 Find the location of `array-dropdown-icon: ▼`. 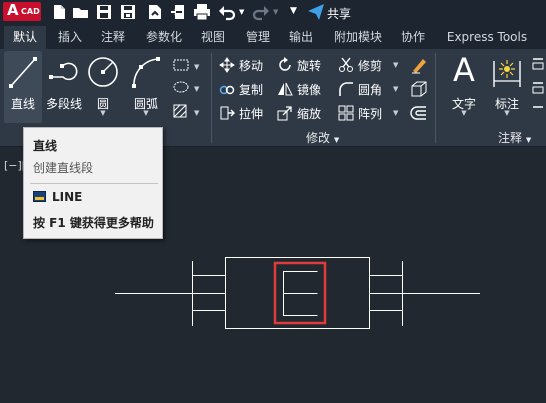

array-dropdown-icon: ▼ is located at coordinates (395, 113).